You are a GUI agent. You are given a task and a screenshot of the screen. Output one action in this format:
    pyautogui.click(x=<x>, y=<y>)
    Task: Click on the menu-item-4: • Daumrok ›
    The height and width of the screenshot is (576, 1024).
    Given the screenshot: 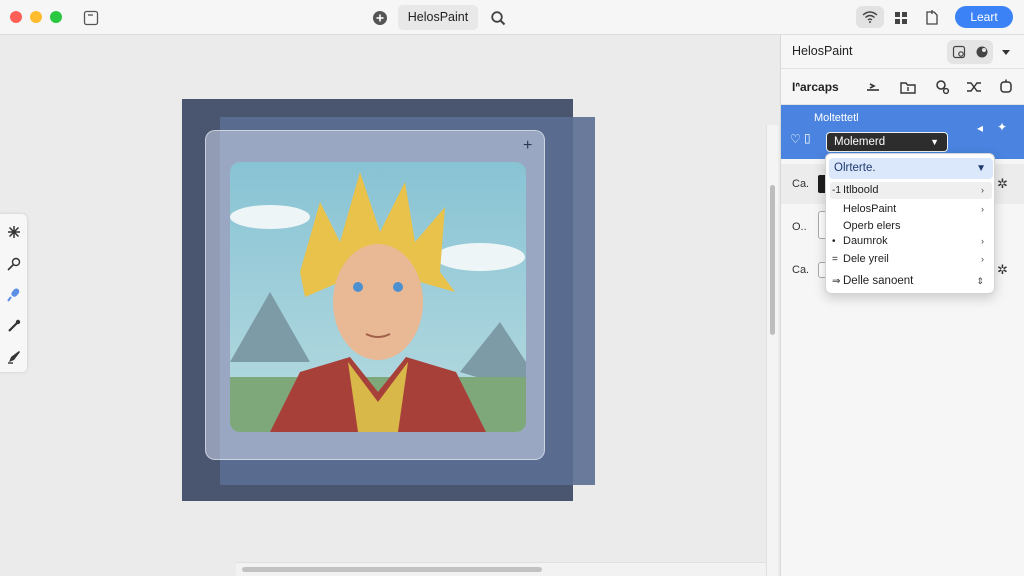 What is the action you would take?
    pyautogui.click(x=911, y=241)
    